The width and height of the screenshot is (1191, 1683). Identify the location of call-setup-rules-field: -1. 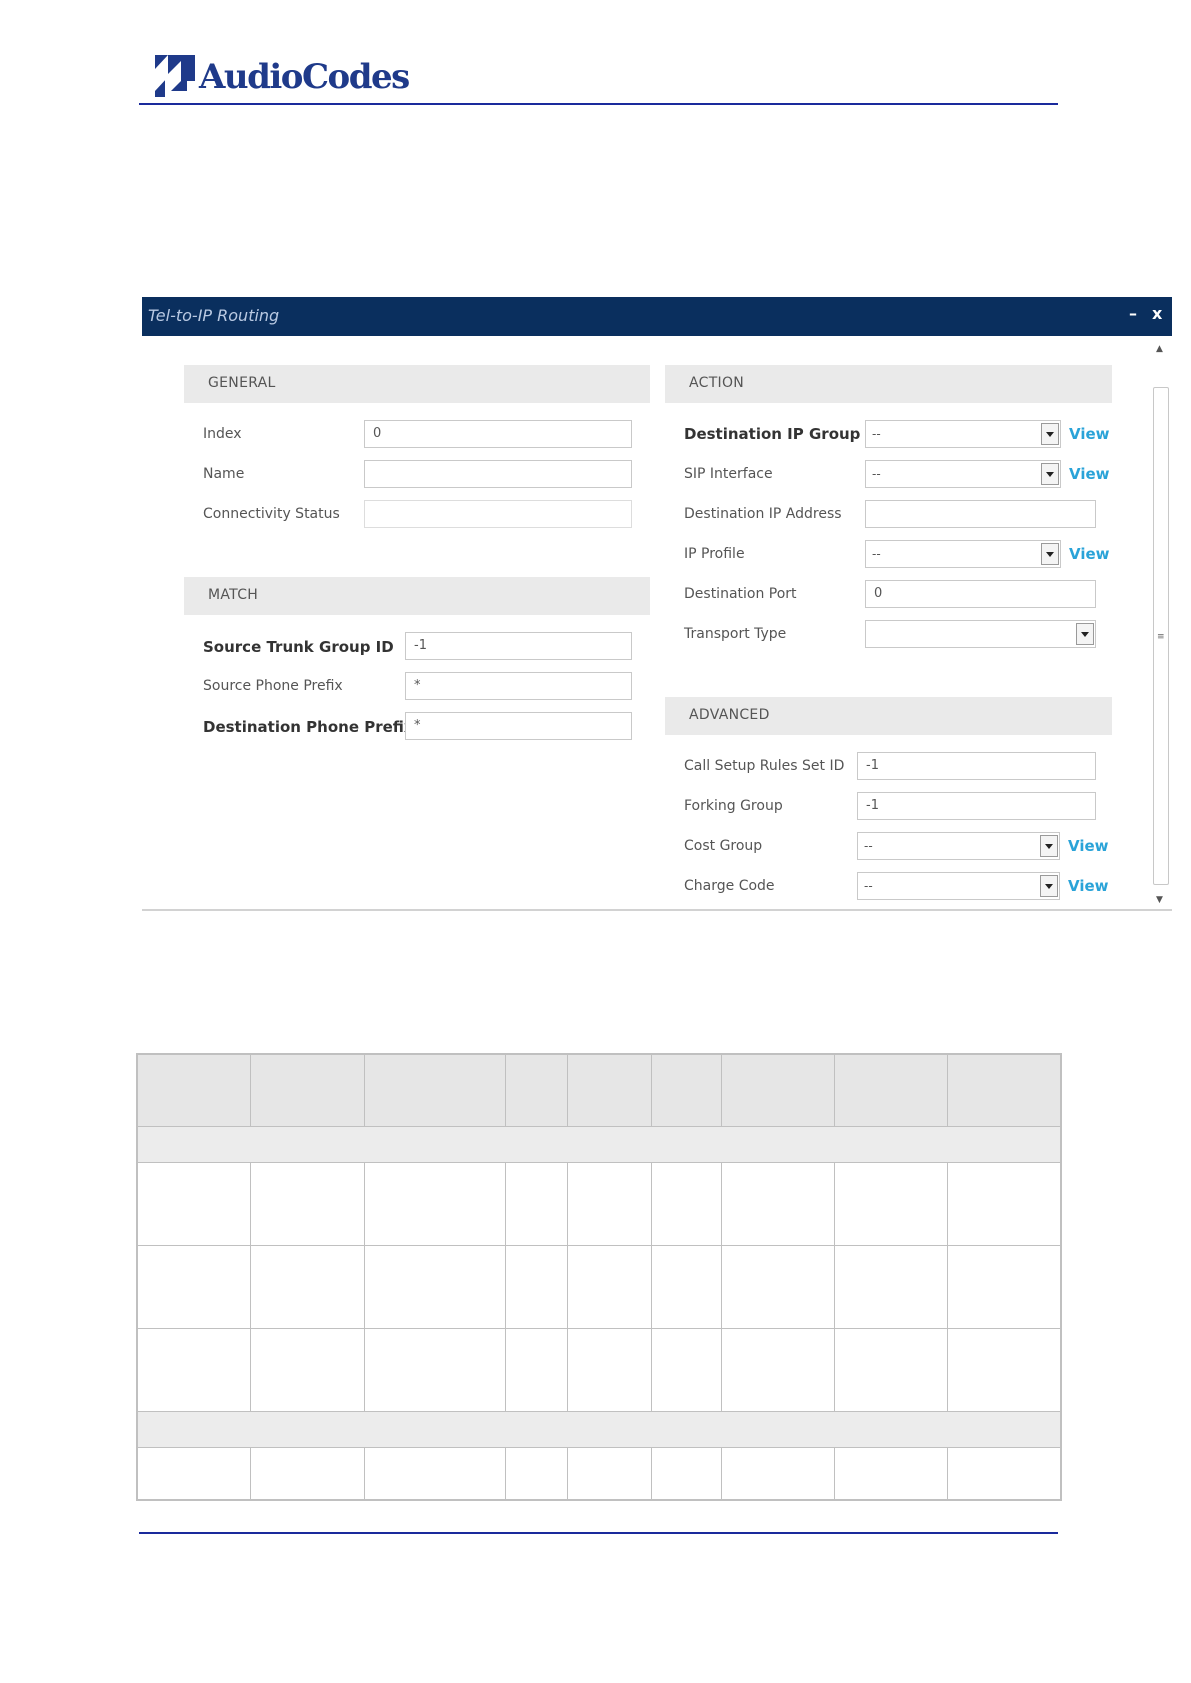
(976, 766).